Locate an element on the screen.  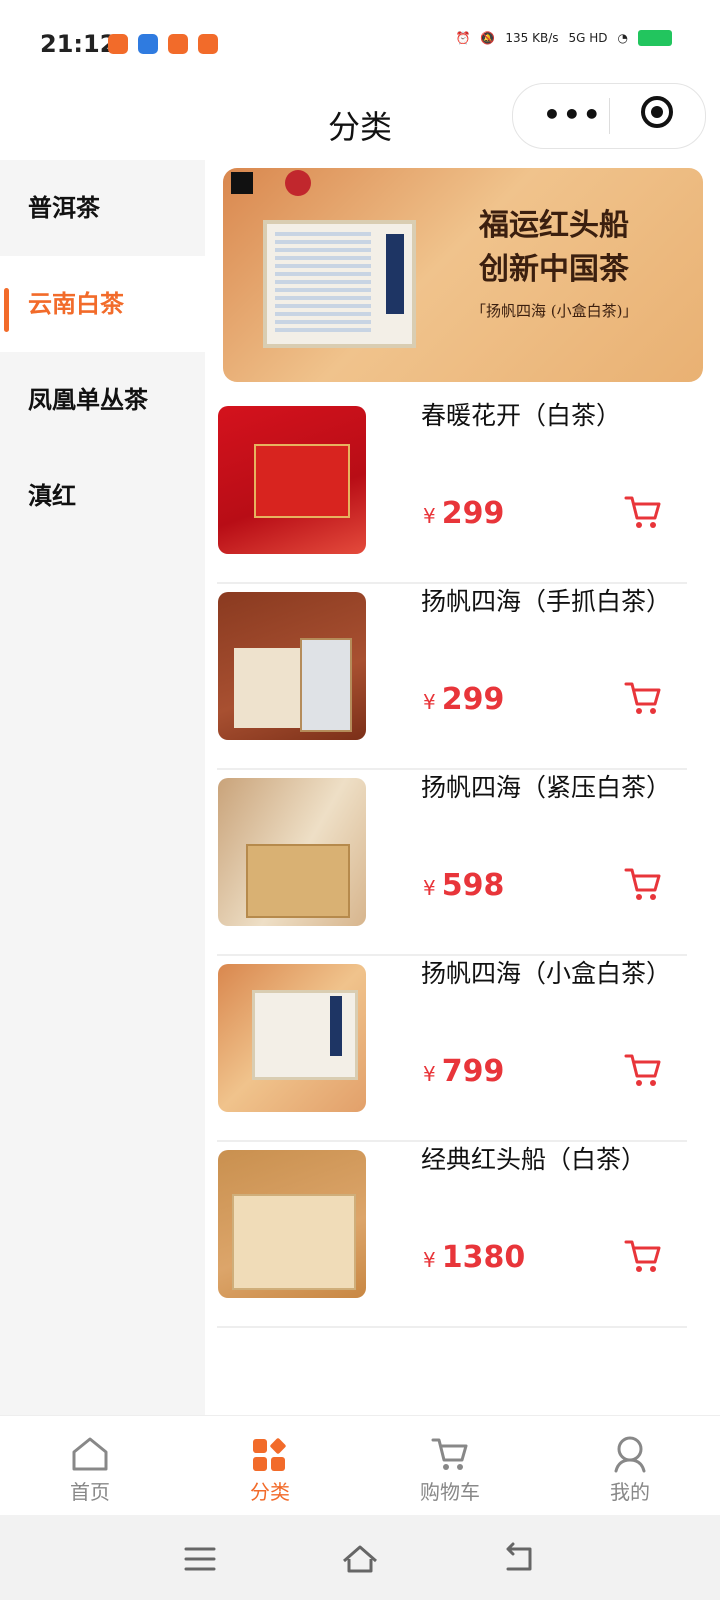
home-nav-icon is located at coordinates (360, 1559).